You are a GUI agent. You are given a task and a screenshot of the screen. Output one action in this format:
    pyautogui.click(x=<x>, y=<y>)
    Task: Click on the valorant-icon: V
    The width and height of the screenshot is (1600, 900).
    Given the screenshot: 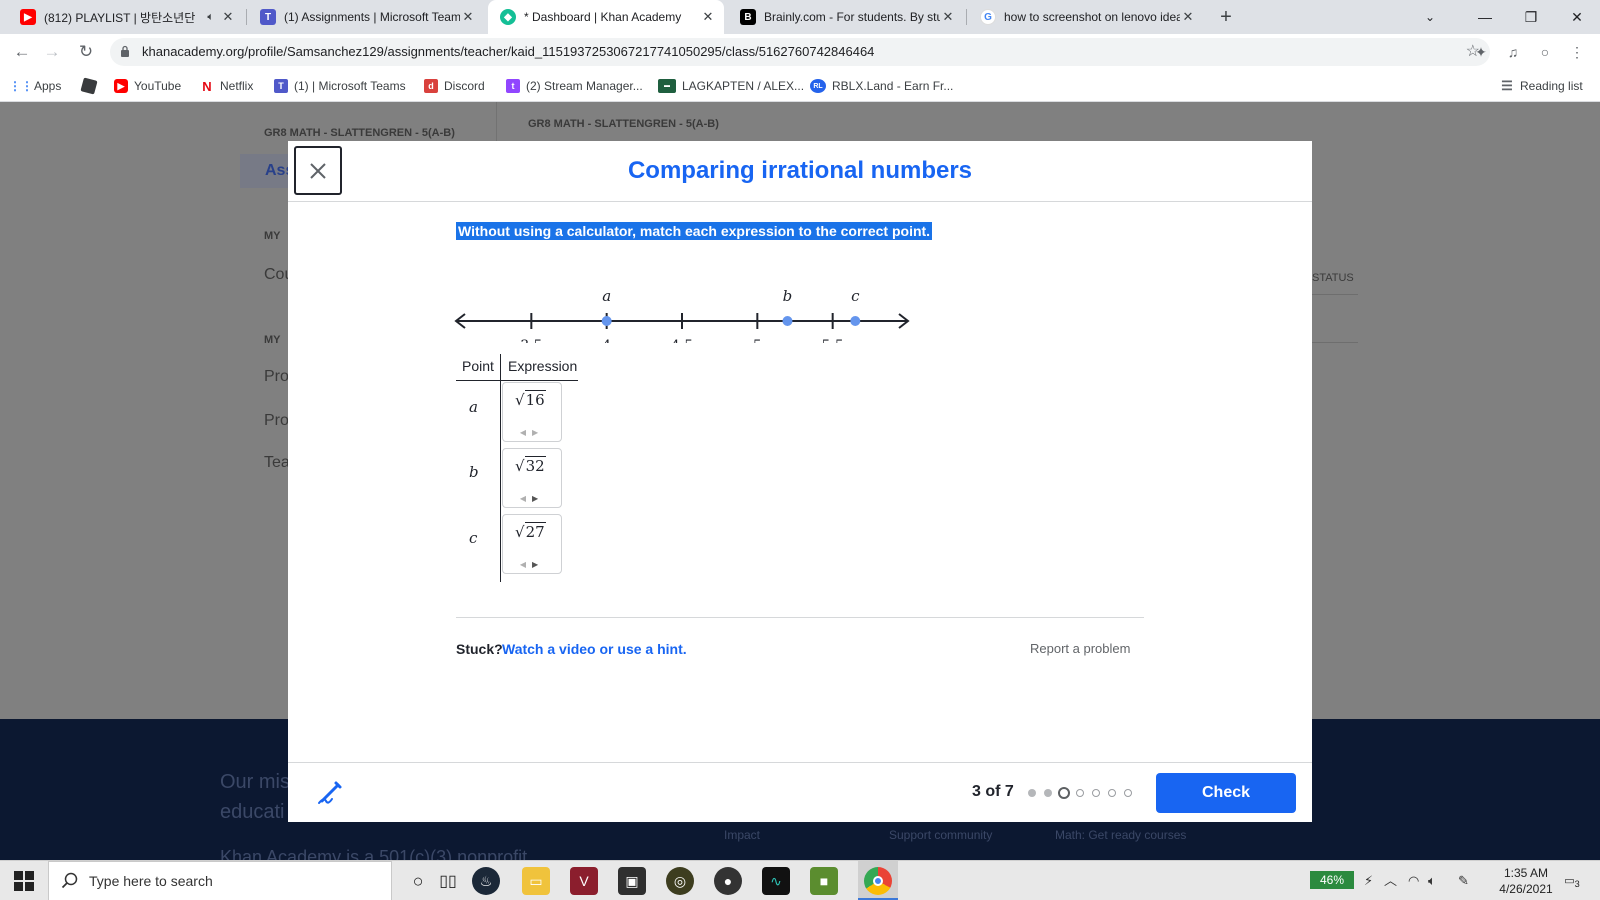 What is the action you would take?
    pyautogui.click(x=584, y=881)
    